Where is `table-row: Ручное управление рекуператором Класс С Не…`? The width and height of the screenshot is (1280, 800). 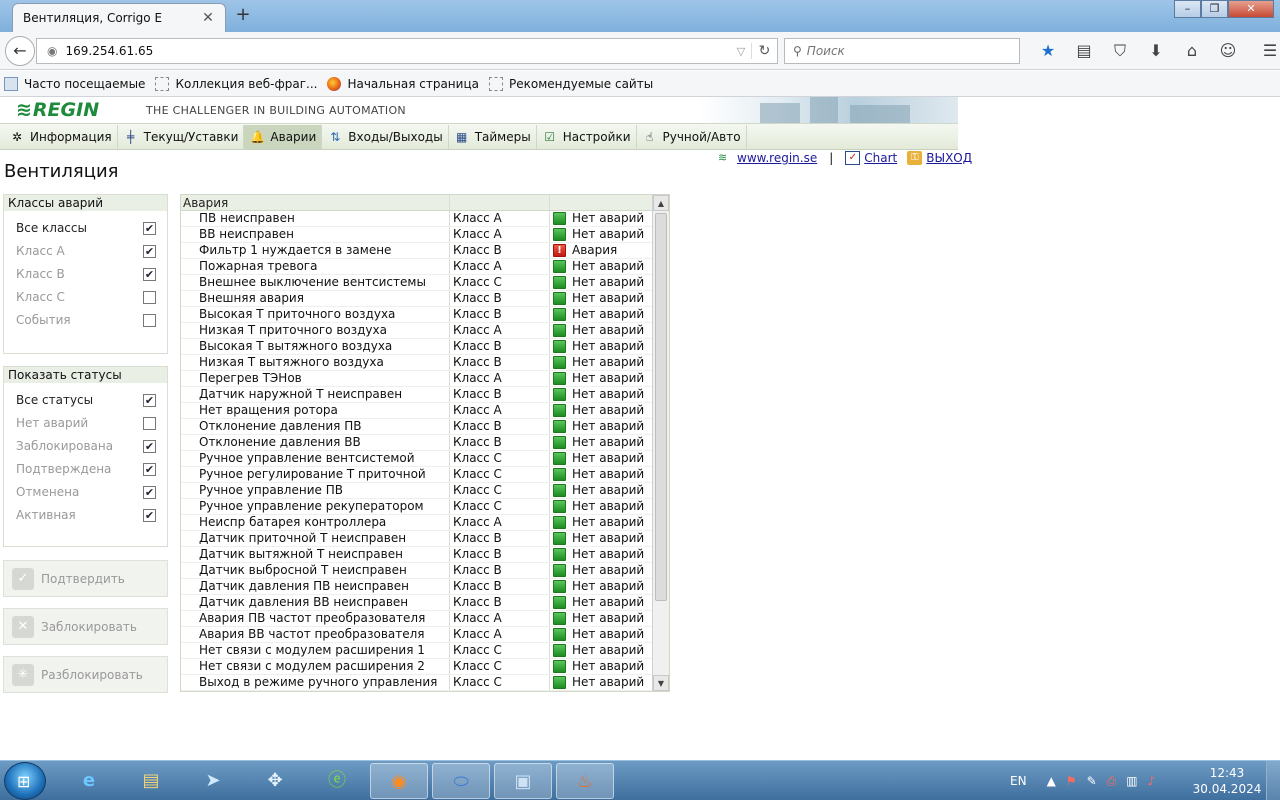 table-row: Ручное управление рекуператором Класс С Не… is located at coordinates (425, 507).